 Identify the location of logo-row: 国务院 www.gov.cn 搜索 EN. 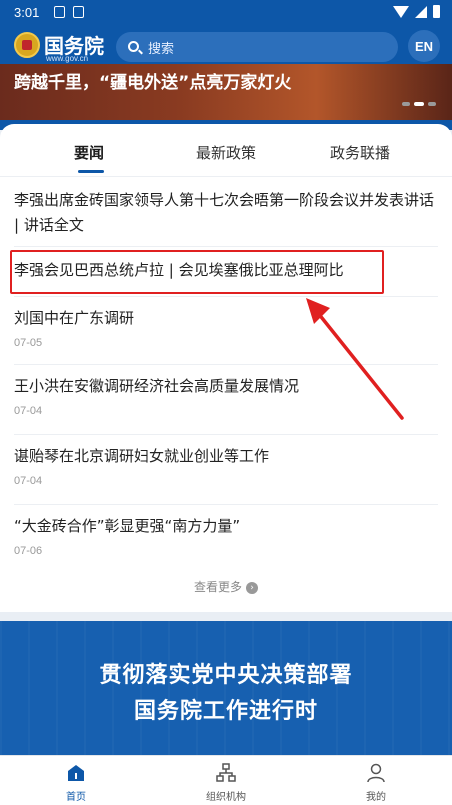
(226, 46).